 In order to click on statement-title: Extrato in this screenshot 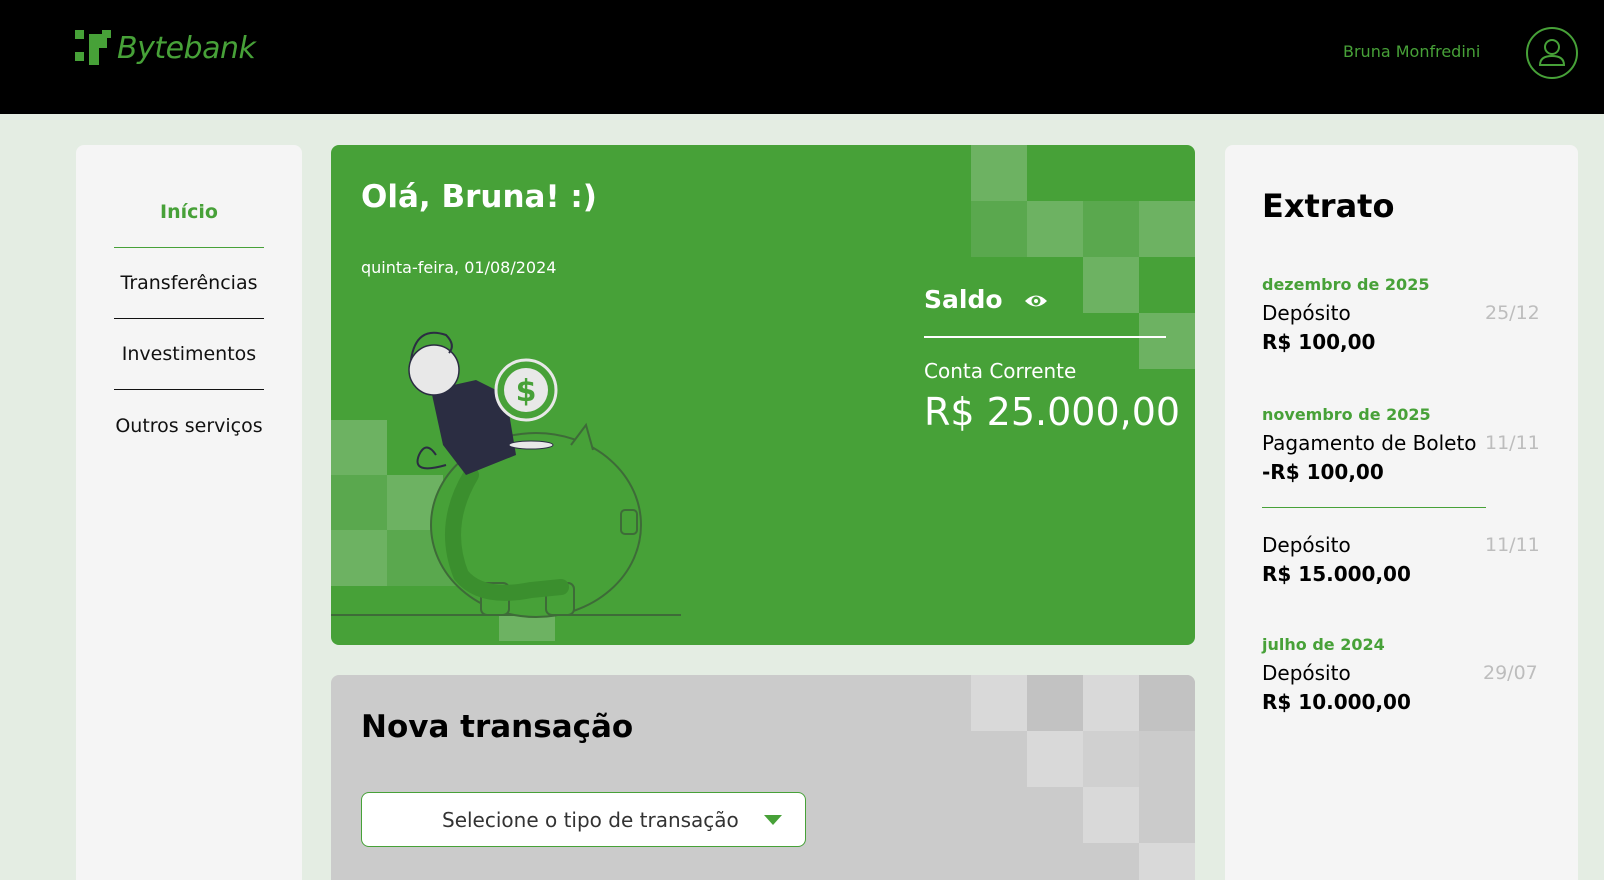, I will do `click(1328, 206)`.